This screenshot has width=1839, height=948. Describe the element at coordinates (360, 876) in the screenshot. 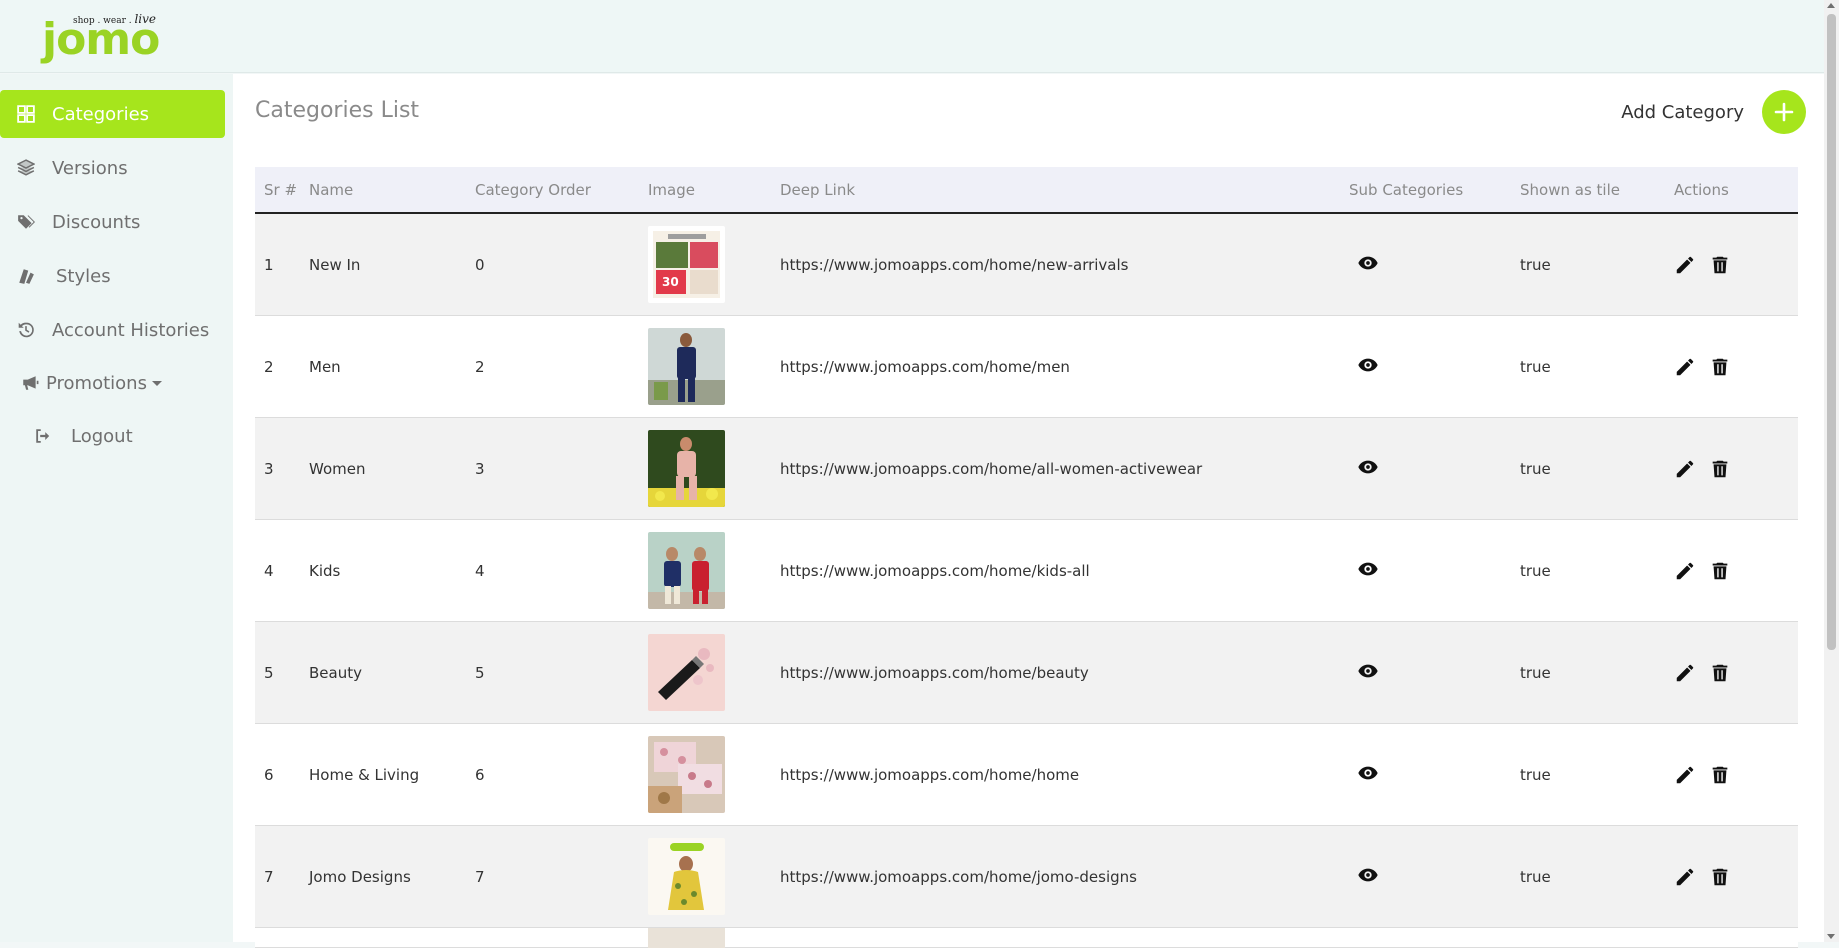

I see `cell-name: Jomo Designs` at that location.